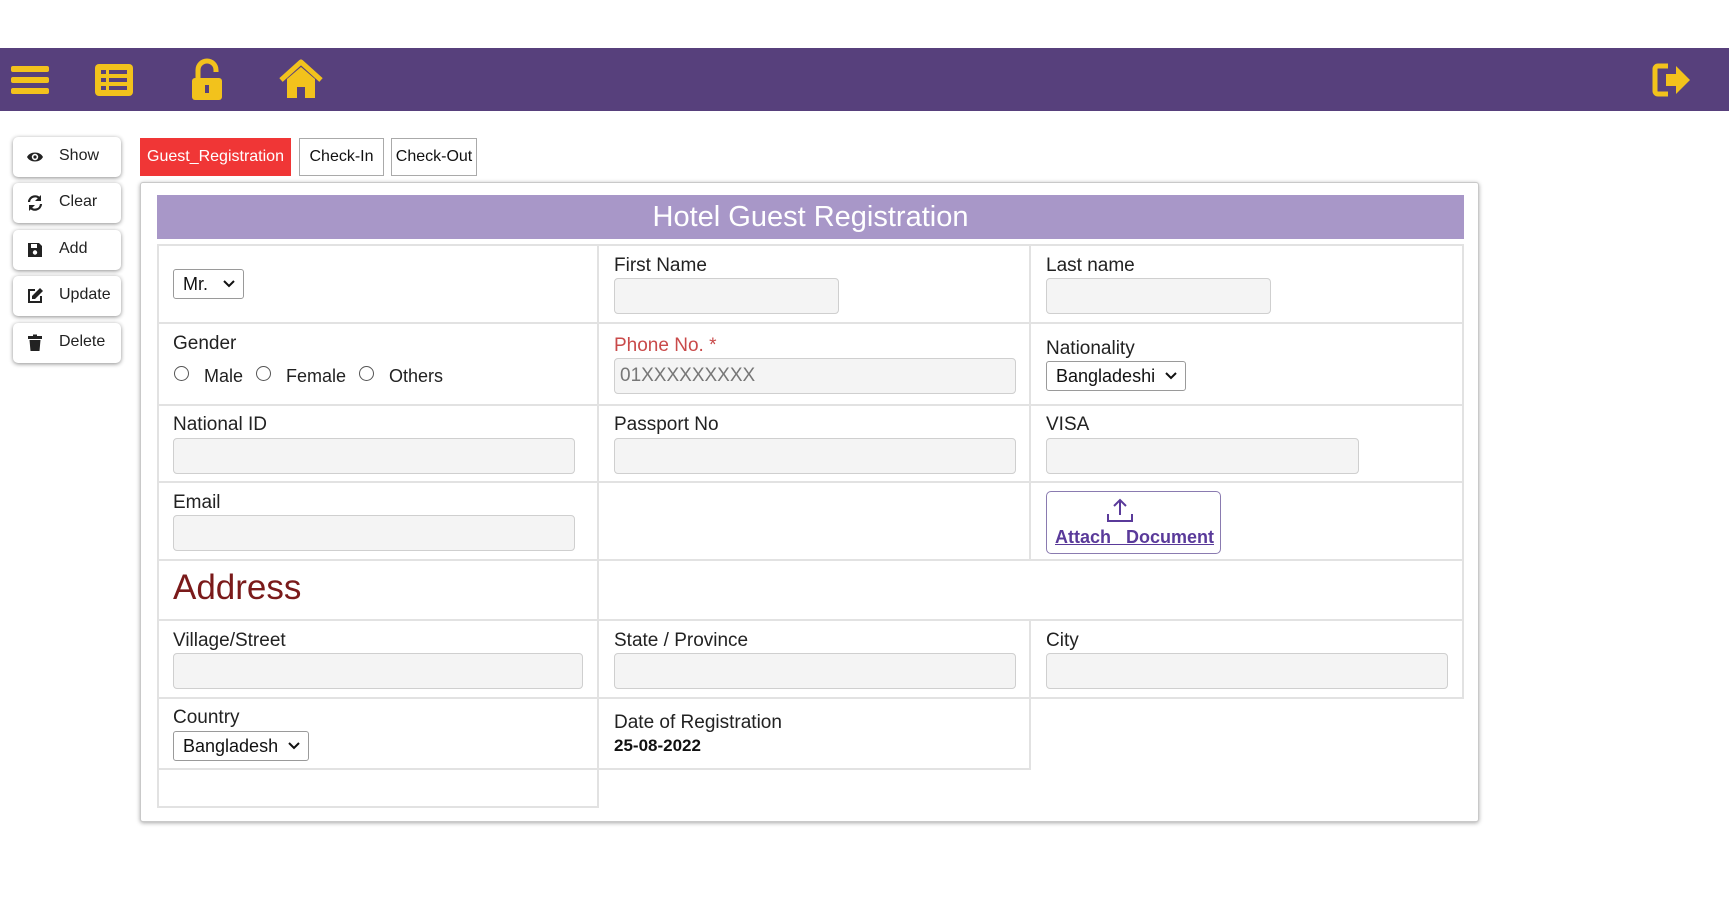  I want to click on eye-icon, so click(35, 157).